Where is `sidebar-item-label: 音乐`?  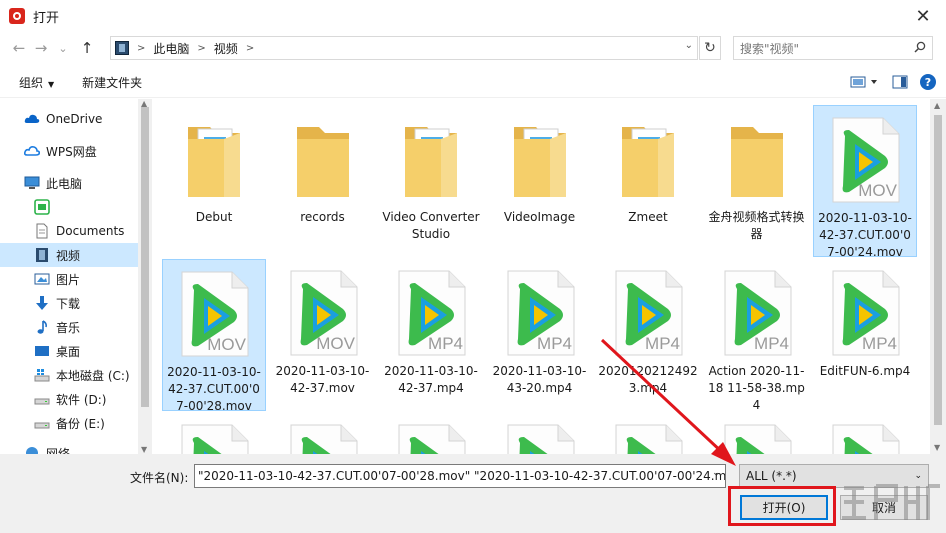
sidebar-item-label: 音乐 is located at coordinates (68, 327).